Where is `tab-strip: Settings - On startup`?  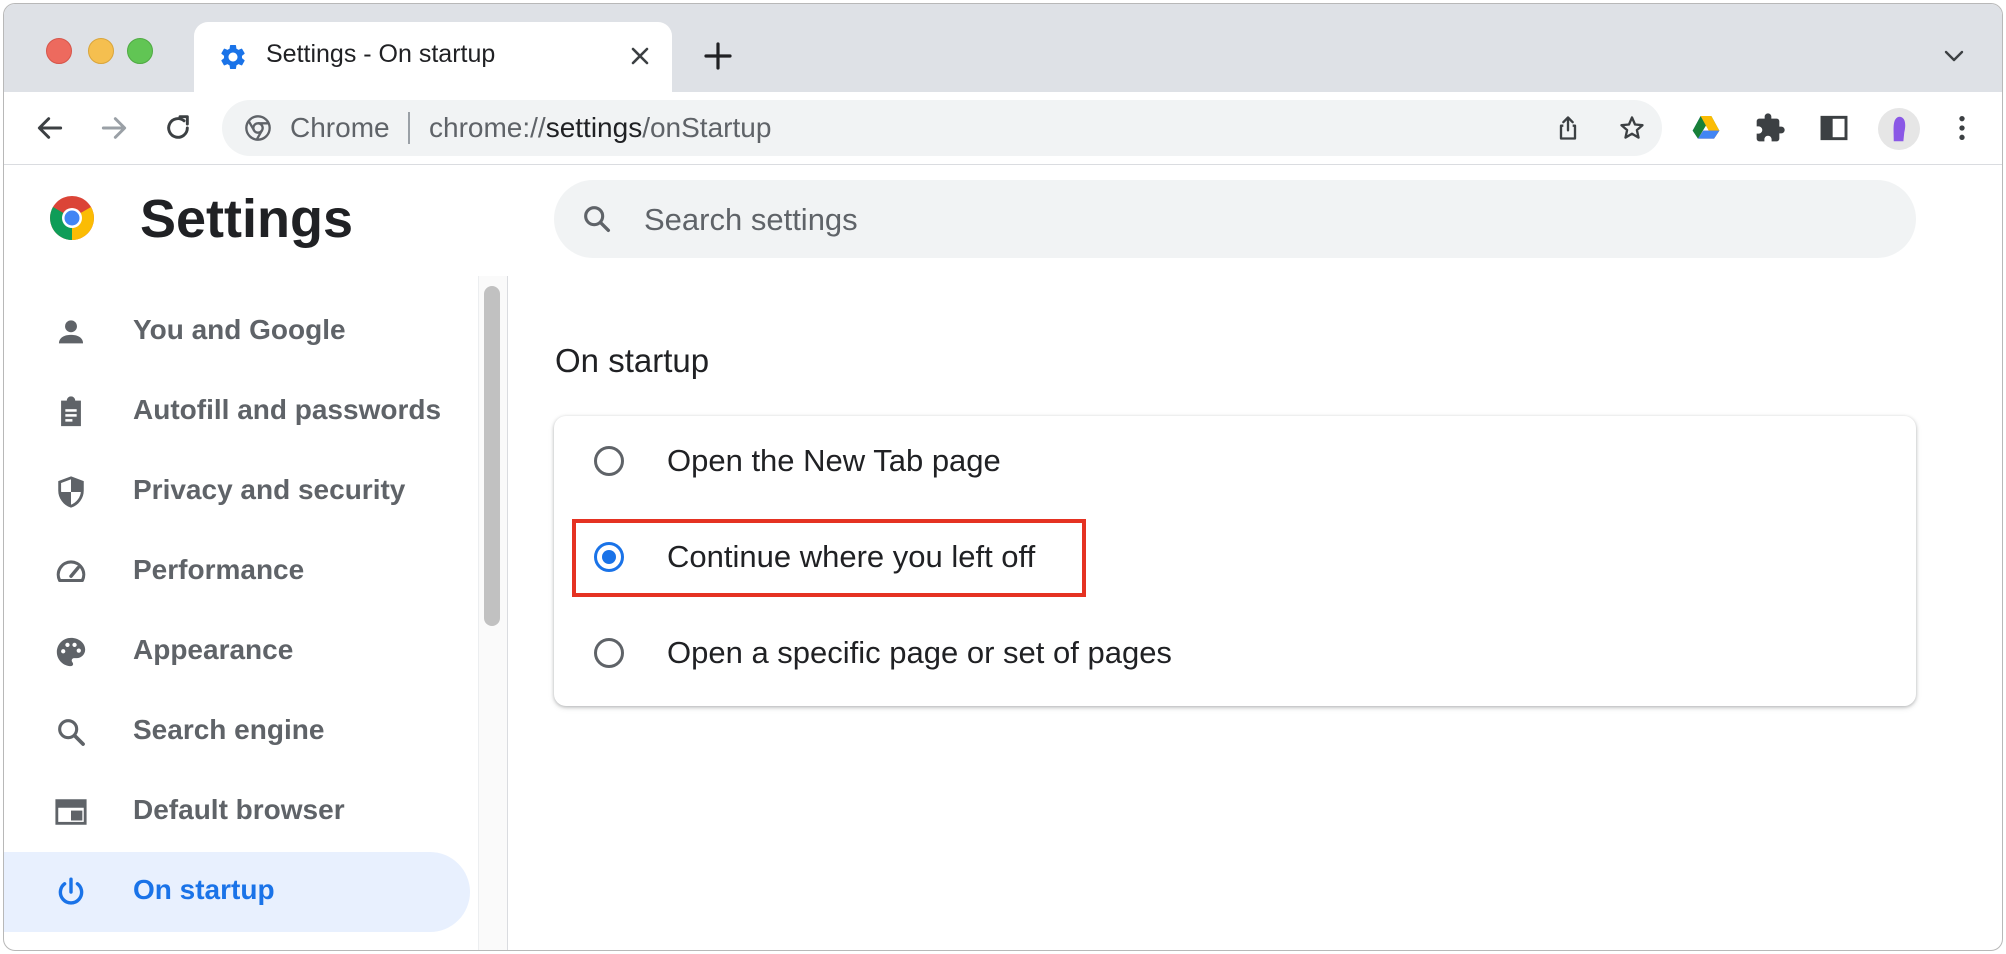
tab-strip: Settings - On startup is located at coordinates (1003, 48).